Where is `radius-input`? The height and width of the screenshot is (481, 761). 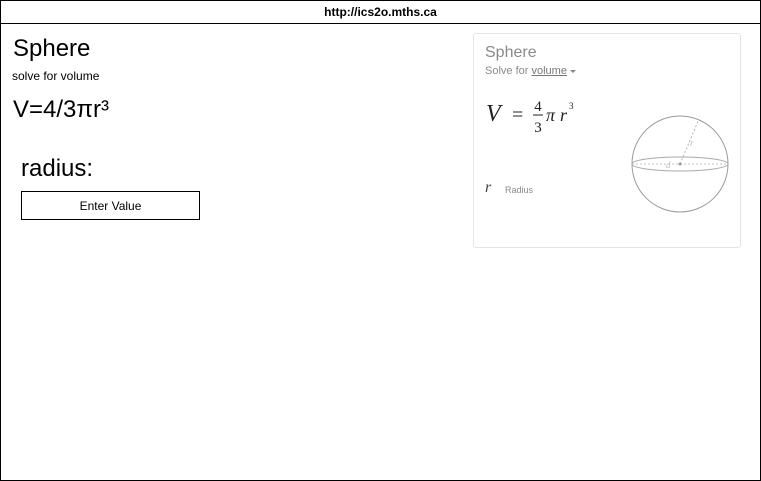
radius-input is located at coordinates (110, 205).